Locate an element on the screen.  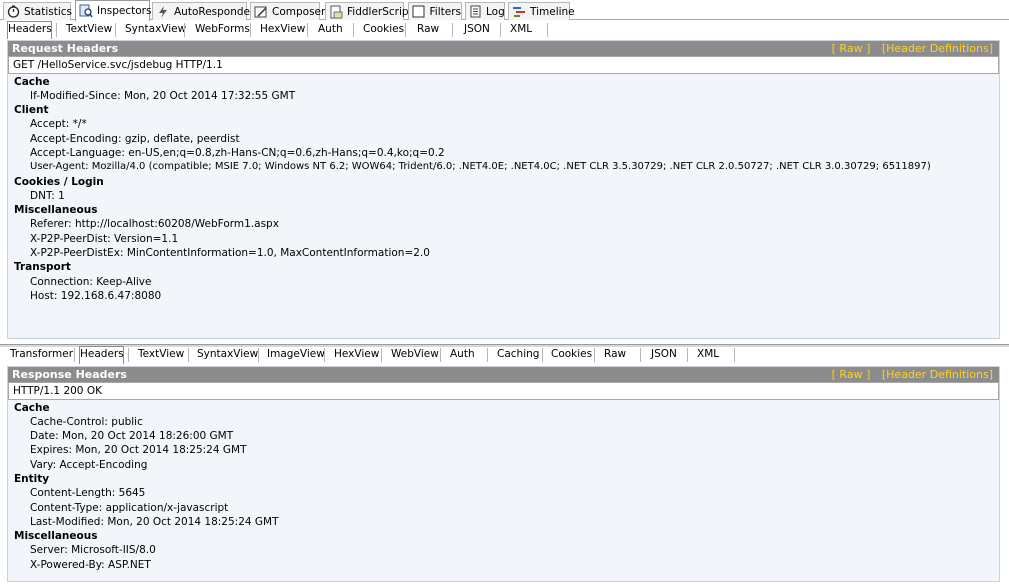
tab-label: Timeline is located at coordinates (552, 11).